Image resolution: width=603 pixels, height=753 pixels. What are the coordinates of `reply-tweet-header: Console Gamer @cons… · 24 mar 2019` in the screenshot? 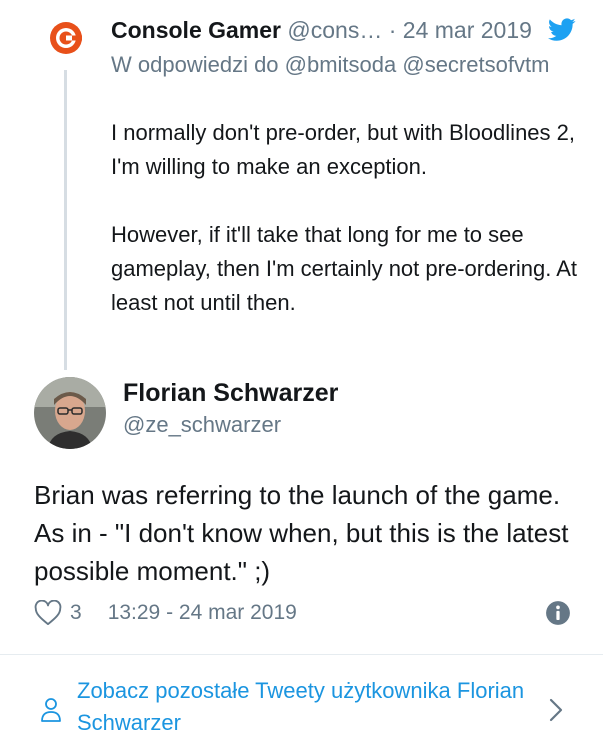 It's located at (321, 30).